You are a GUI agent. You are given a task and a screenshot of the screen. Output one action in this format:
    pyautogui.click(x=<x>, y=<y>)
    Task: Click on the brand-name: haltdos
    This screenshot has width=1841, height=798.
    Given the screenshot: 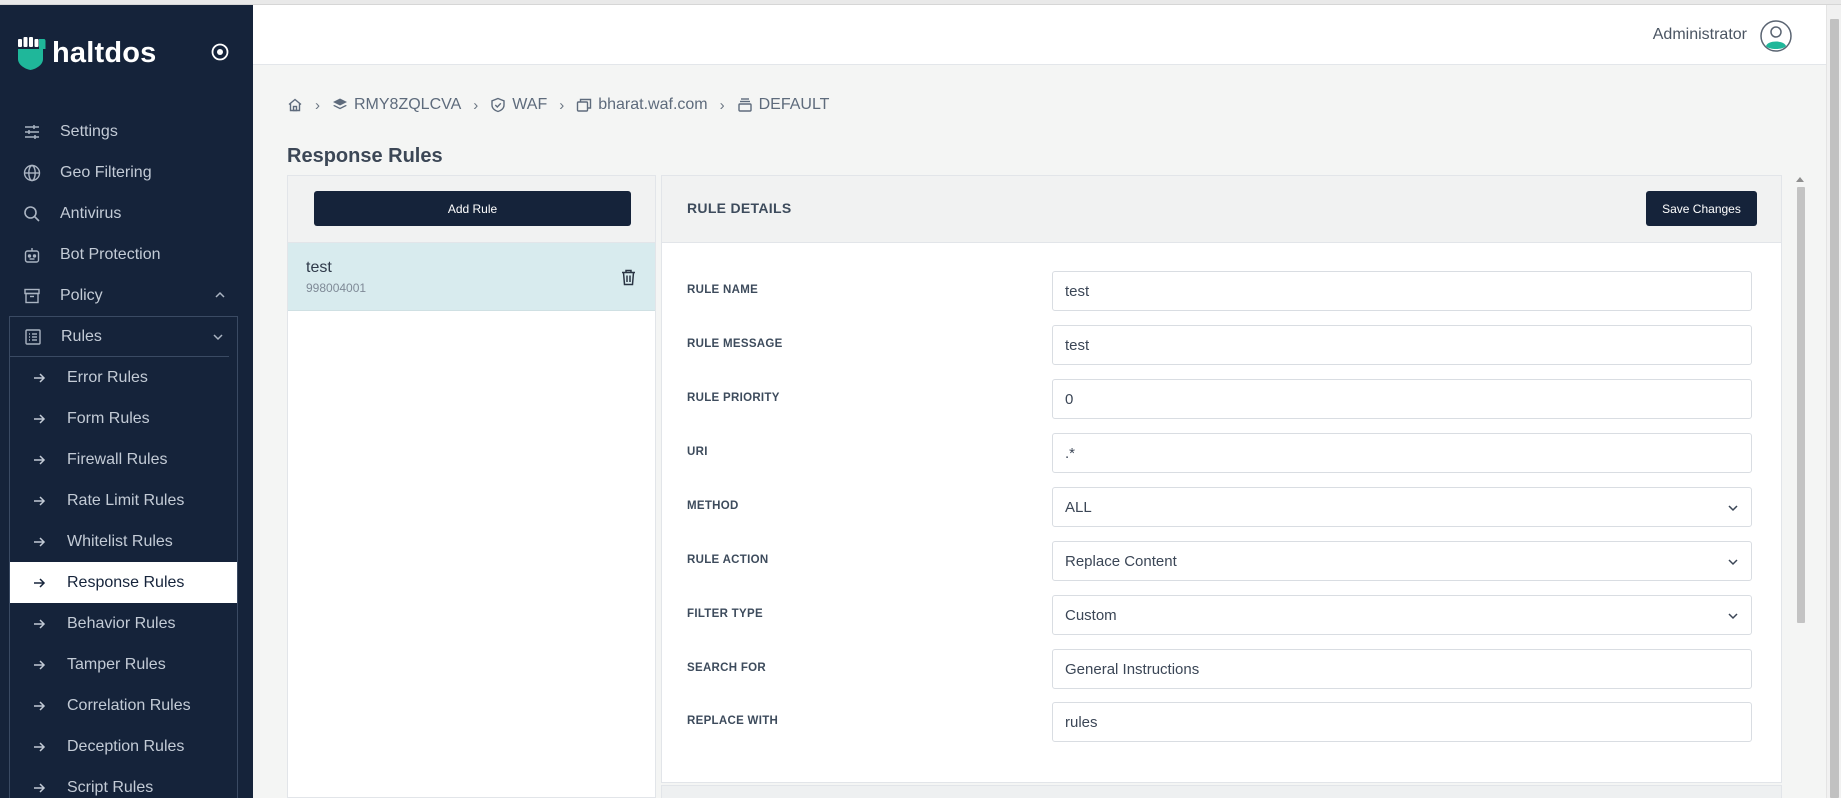 What is the action you would take?
    pyautogui.click(x=104, y=52)
    